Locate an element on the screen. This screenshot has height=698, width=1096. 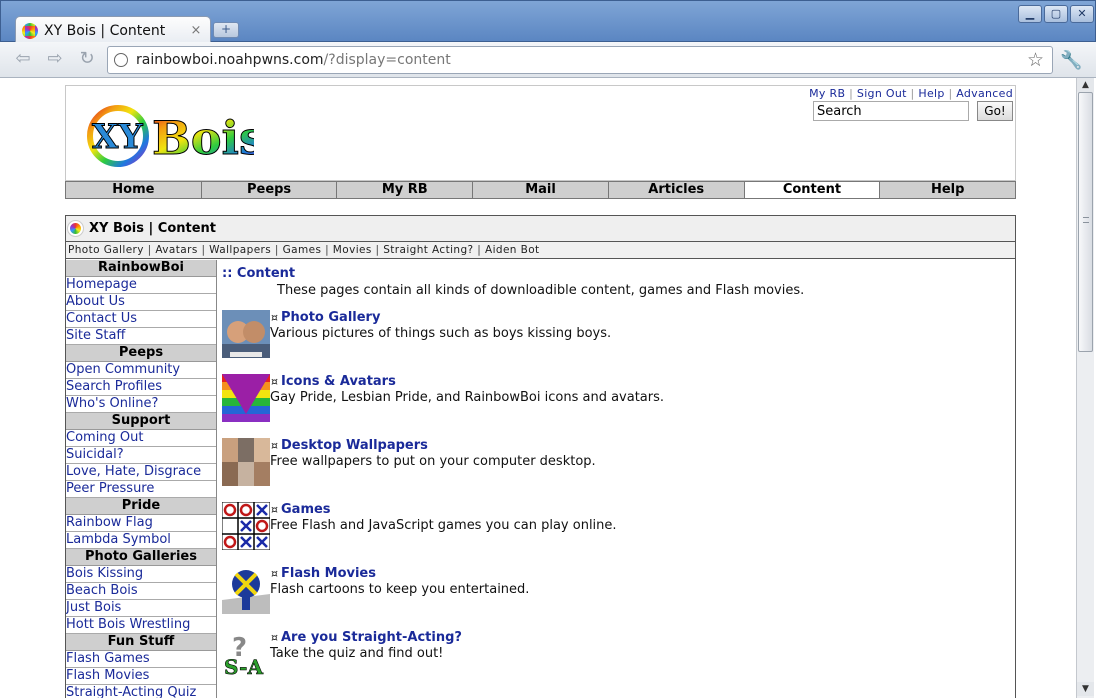
scroll-thumb is located at coordinates (1085, 222).